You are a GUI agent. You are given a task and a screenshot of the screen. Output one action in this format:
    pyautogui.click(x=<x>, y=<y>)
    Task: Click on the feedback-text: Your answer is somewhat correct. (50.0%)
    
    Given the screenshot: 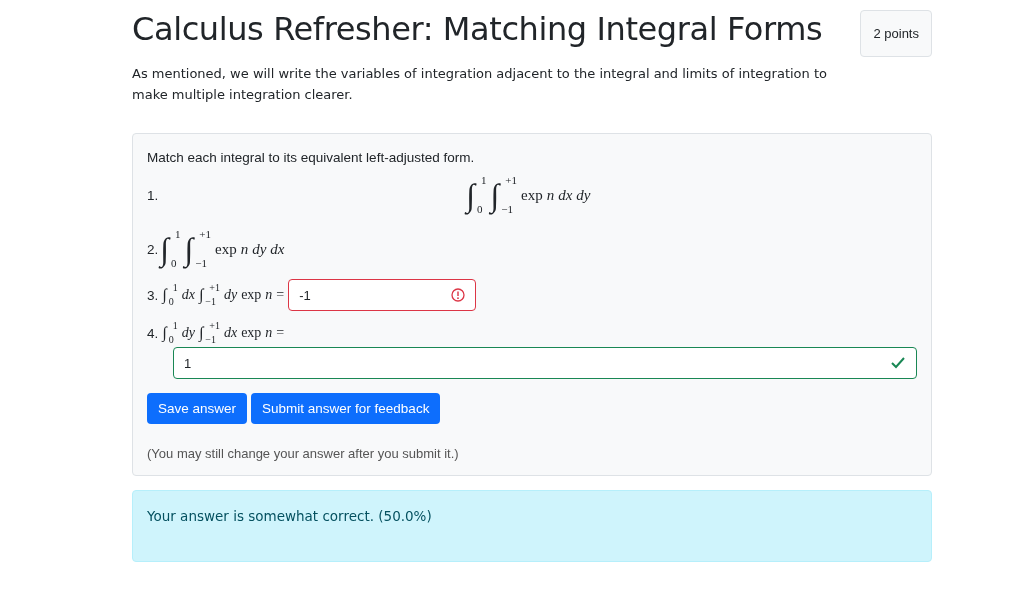 What is the action you would take?
    pyautogui.click(x=289, y=516)
    